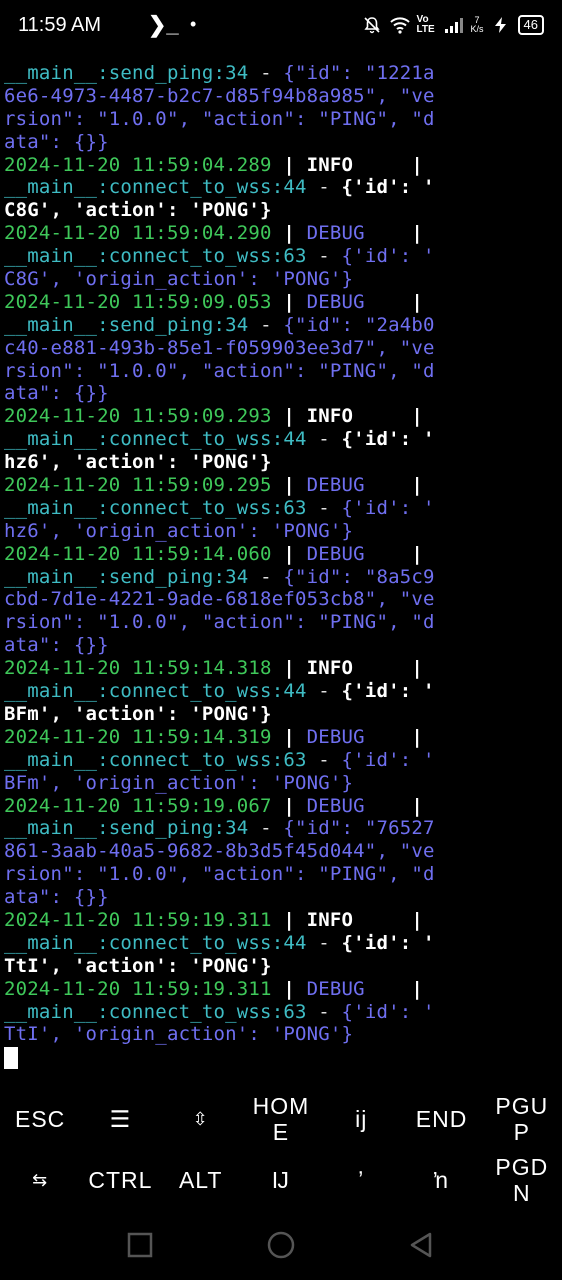 The image size is (562, 1280). I want to click on log-message: cbd-7d1e-4221-9ade-6818ef053cb8", "ve, so click(219, 599).